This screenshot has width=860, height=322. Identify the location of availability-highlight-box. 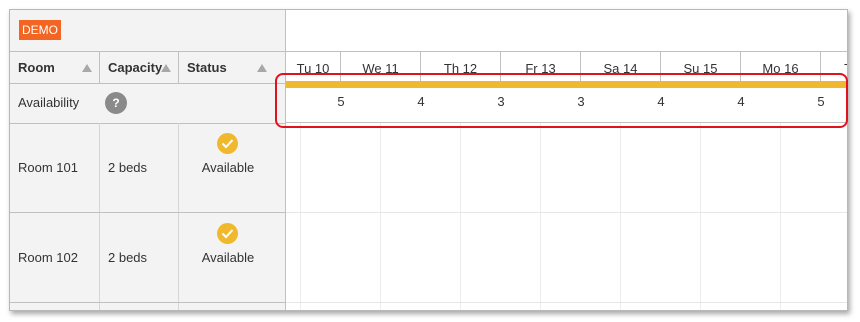
(561, 100).